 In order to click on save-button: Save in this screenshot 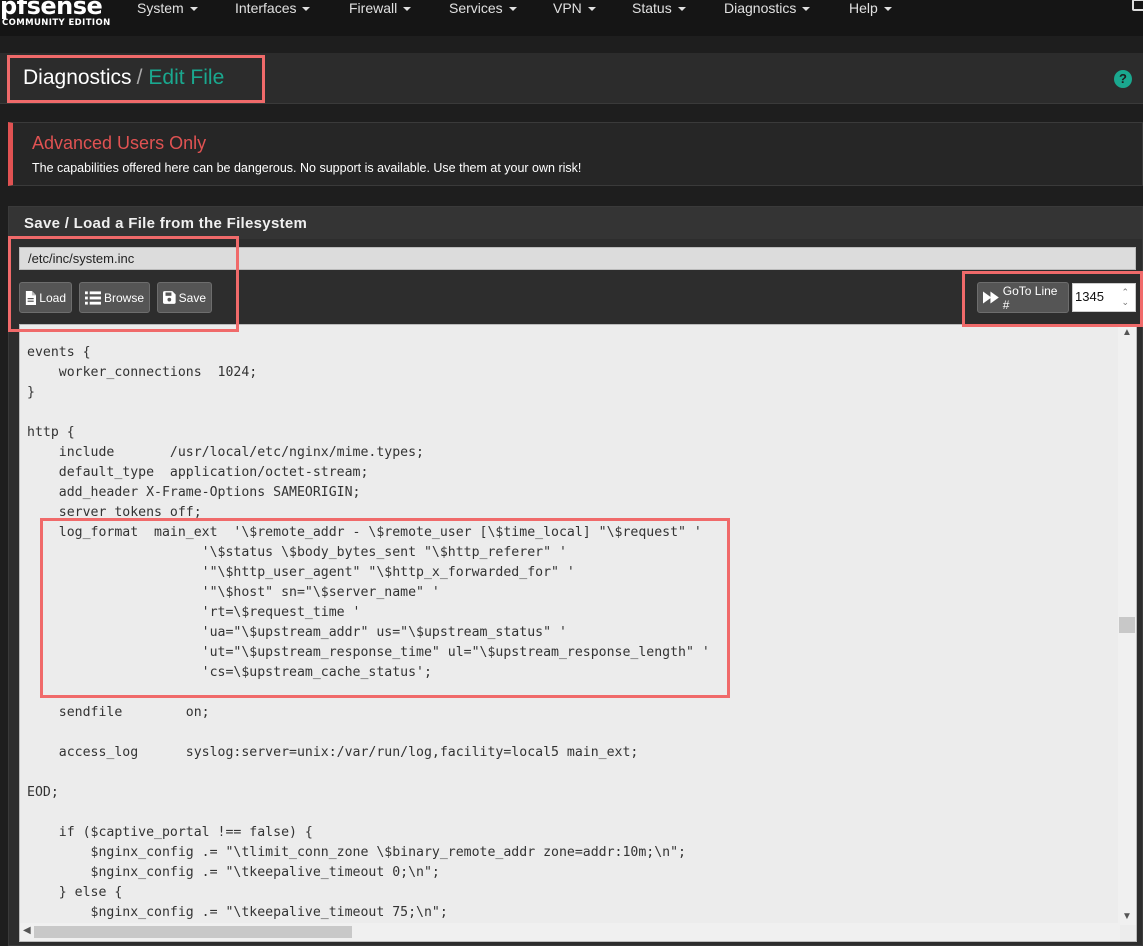, I will do `click(184, 297)`.